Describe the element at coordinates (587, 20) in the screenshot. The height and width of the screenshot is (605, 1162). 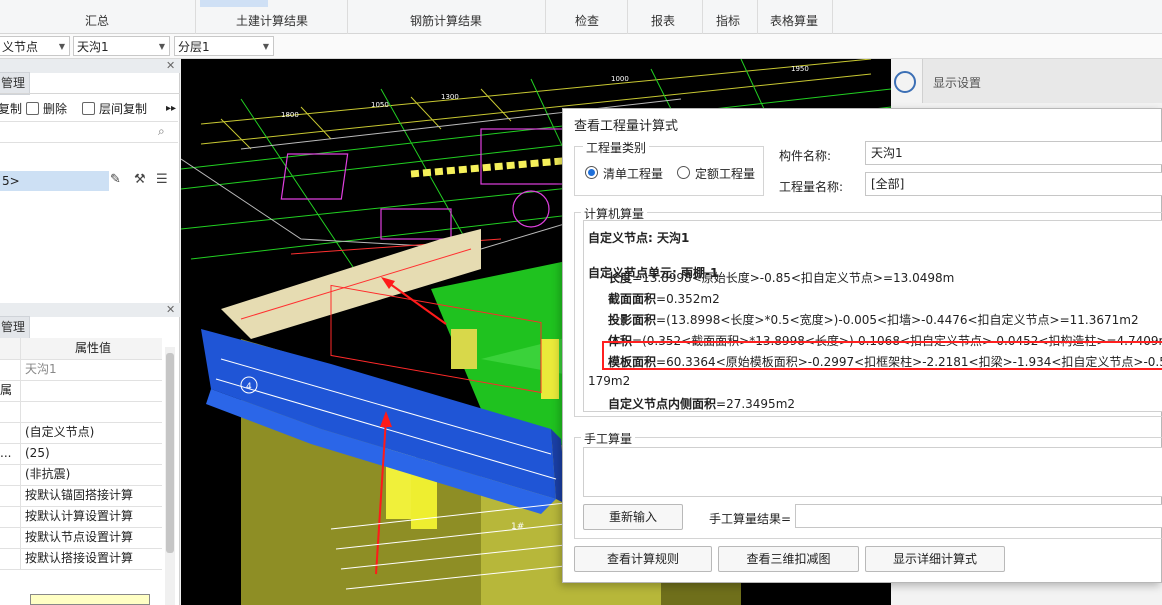
I see `tab-check: 检查` at that location.